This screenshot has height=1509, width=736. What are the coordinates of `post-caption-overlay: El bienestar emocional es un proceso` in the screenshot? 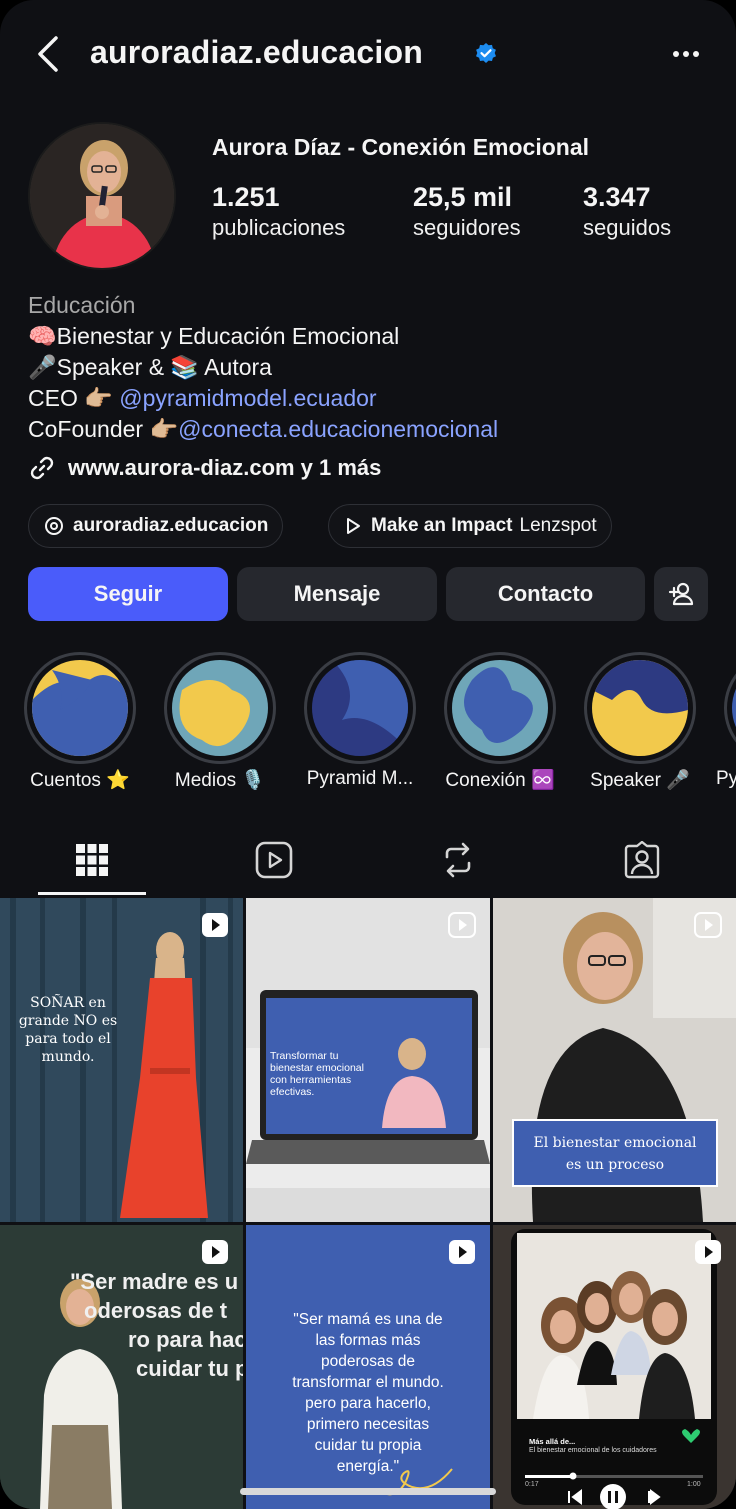 It's located at (615, 1154).